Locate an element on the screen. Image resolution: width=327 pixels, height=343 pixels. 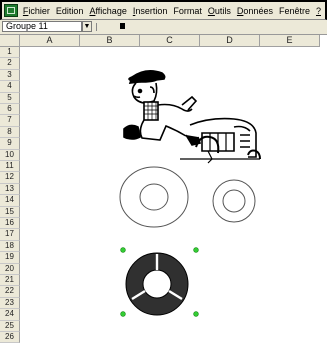
row-header: 23 is located at coordinates (10, 303).